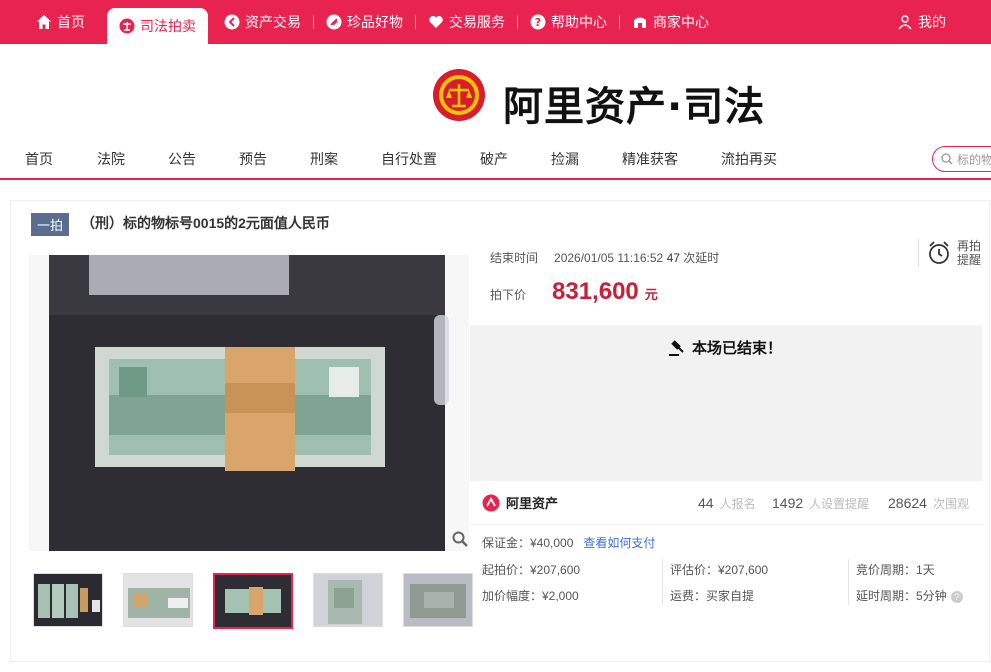 The width and height of the screenshot is (991, 672). Describe the element at coordinates (719, 570) in the screenshot. I see `eval-price: 评估价：¥207,600` at that location.